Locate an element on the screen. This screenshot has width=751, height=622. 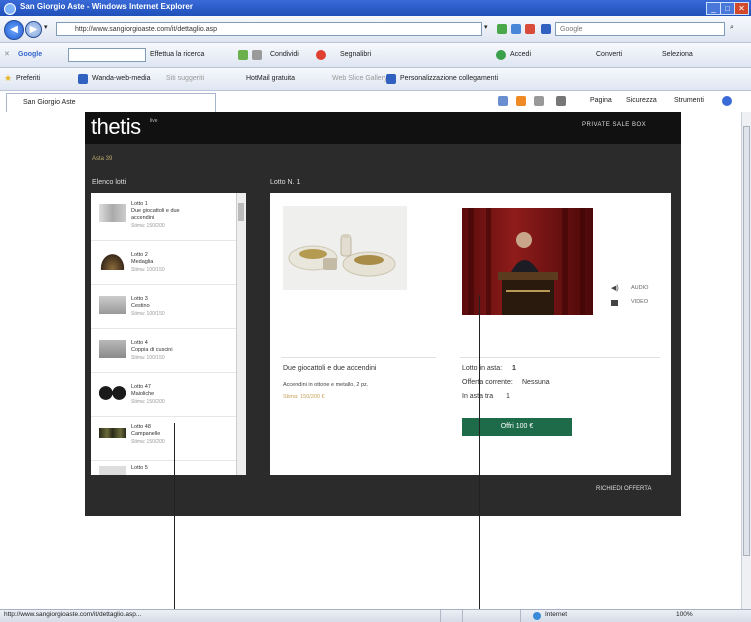
search-icon: ⌕ is located at coordinates (732, 28).